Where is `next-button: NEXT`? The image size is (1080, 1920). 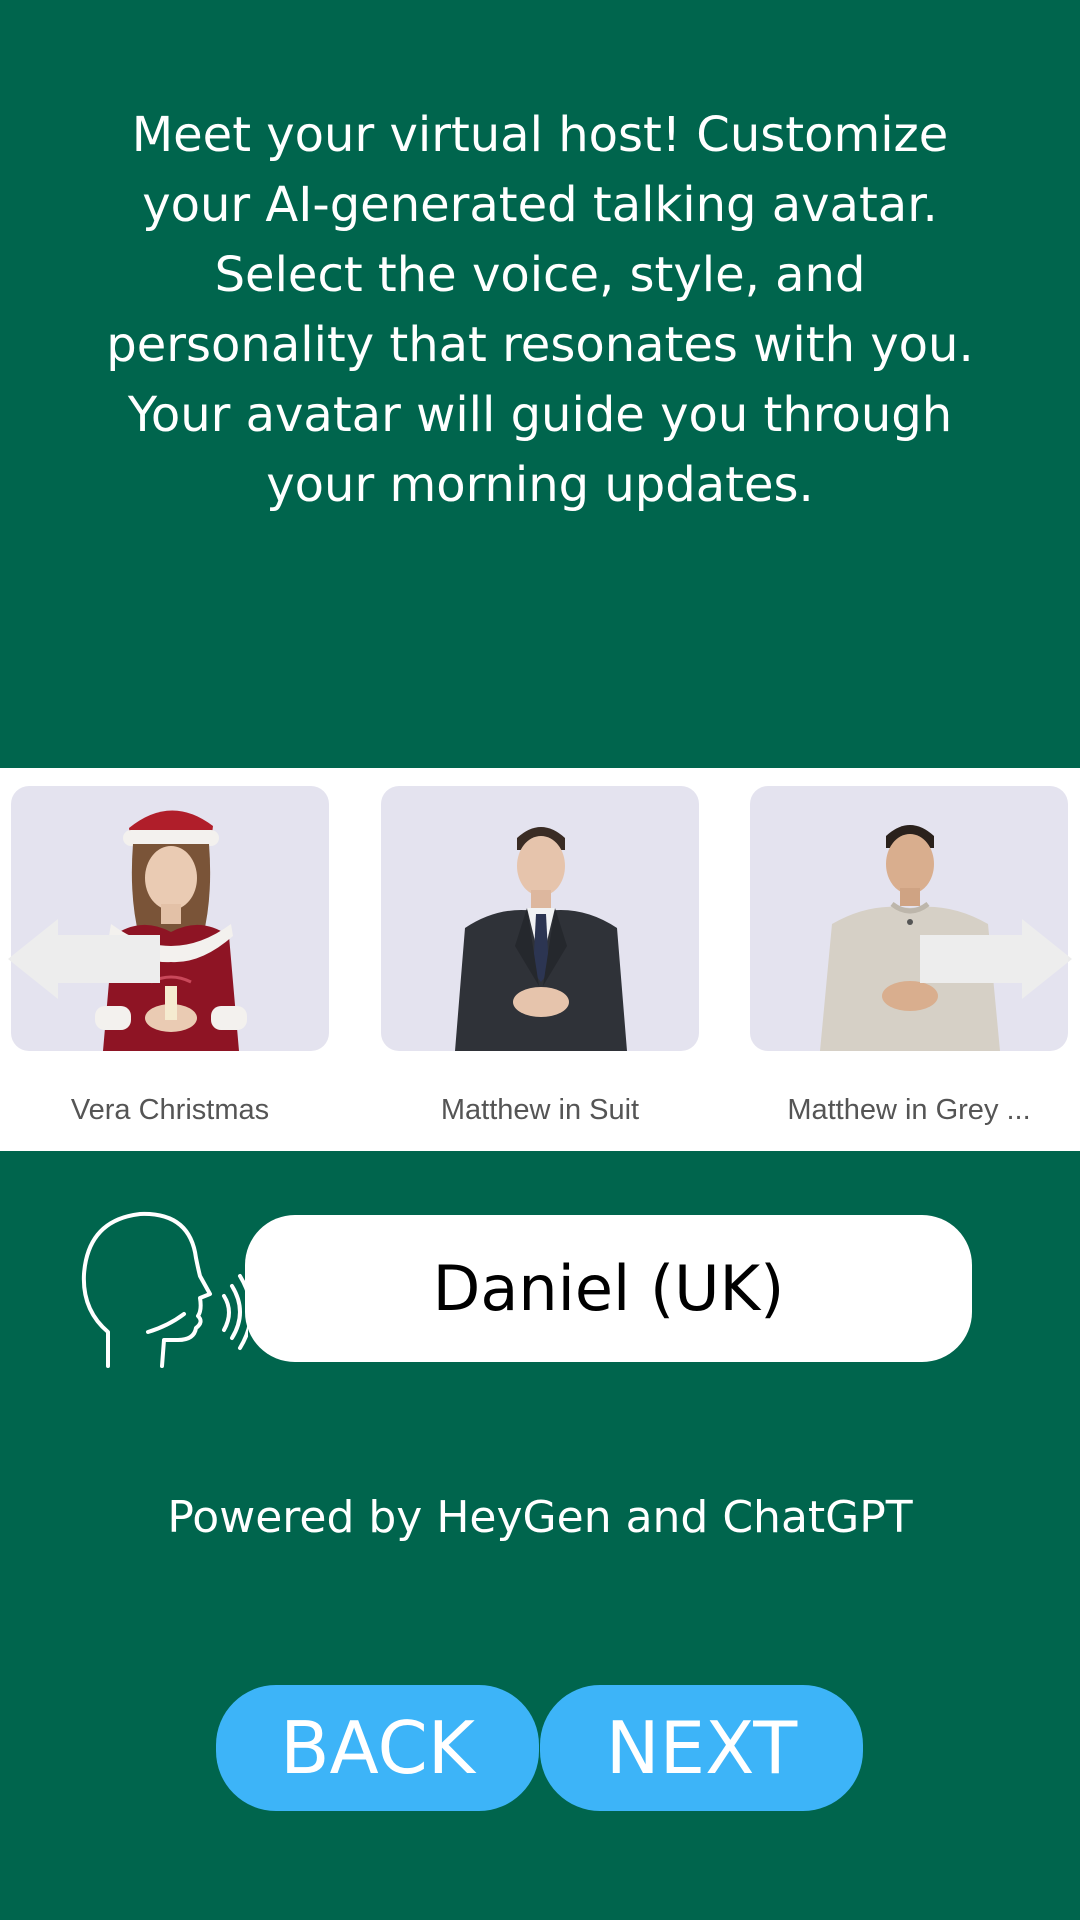 next-button: NEXT is located at coordinates (701, 1748).